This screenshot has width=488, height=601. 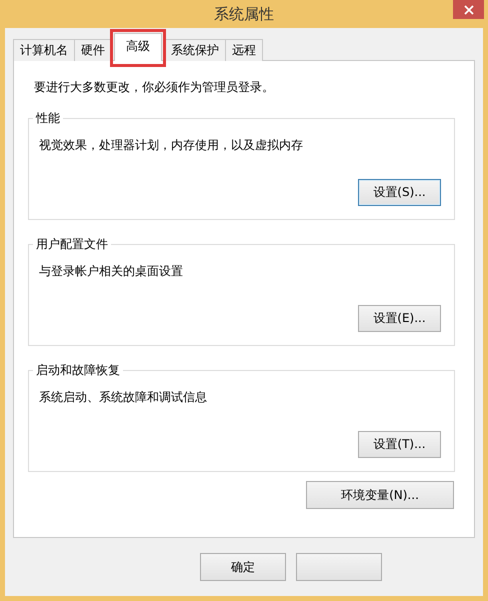 I want to click on tab: 硬件, so click(x=93, y=50).